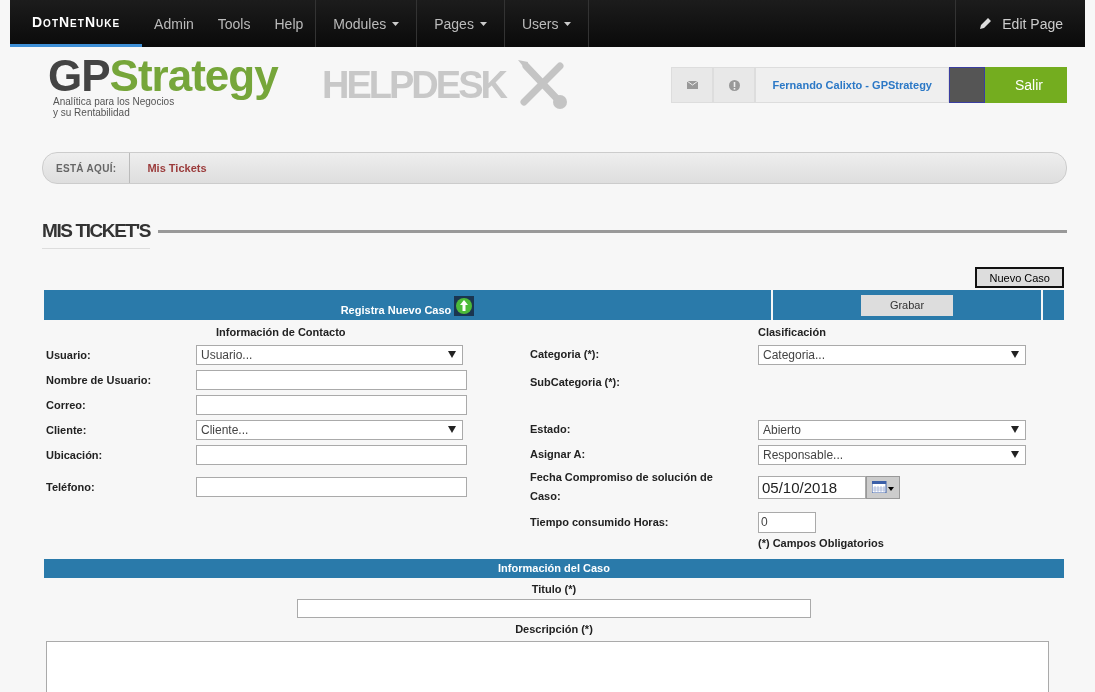 This screenshot has height=692, width=1095. I want to click on mail-icon, so click(692, 85).